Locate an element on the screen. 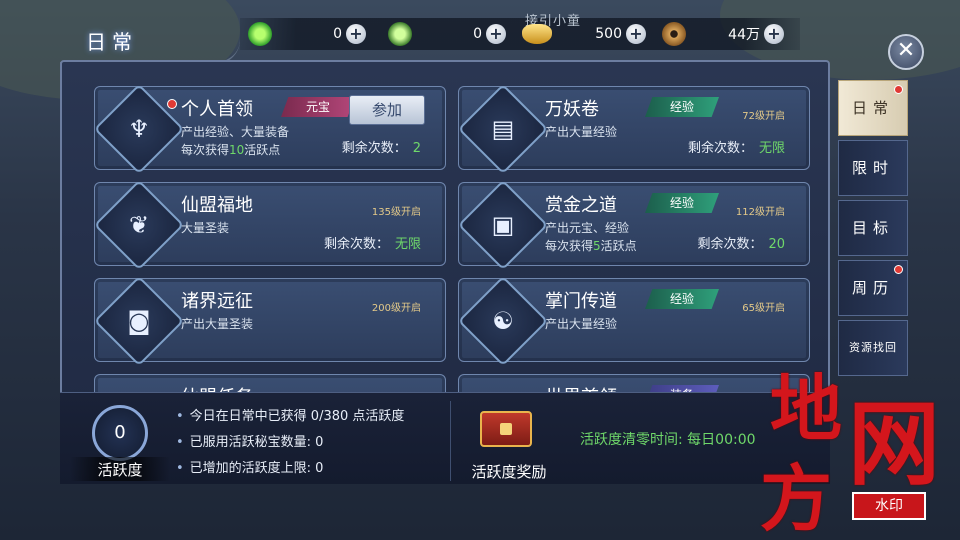 The image size is (960, 540). activity-name: 个人首领 is located at coordinates (217, 109).